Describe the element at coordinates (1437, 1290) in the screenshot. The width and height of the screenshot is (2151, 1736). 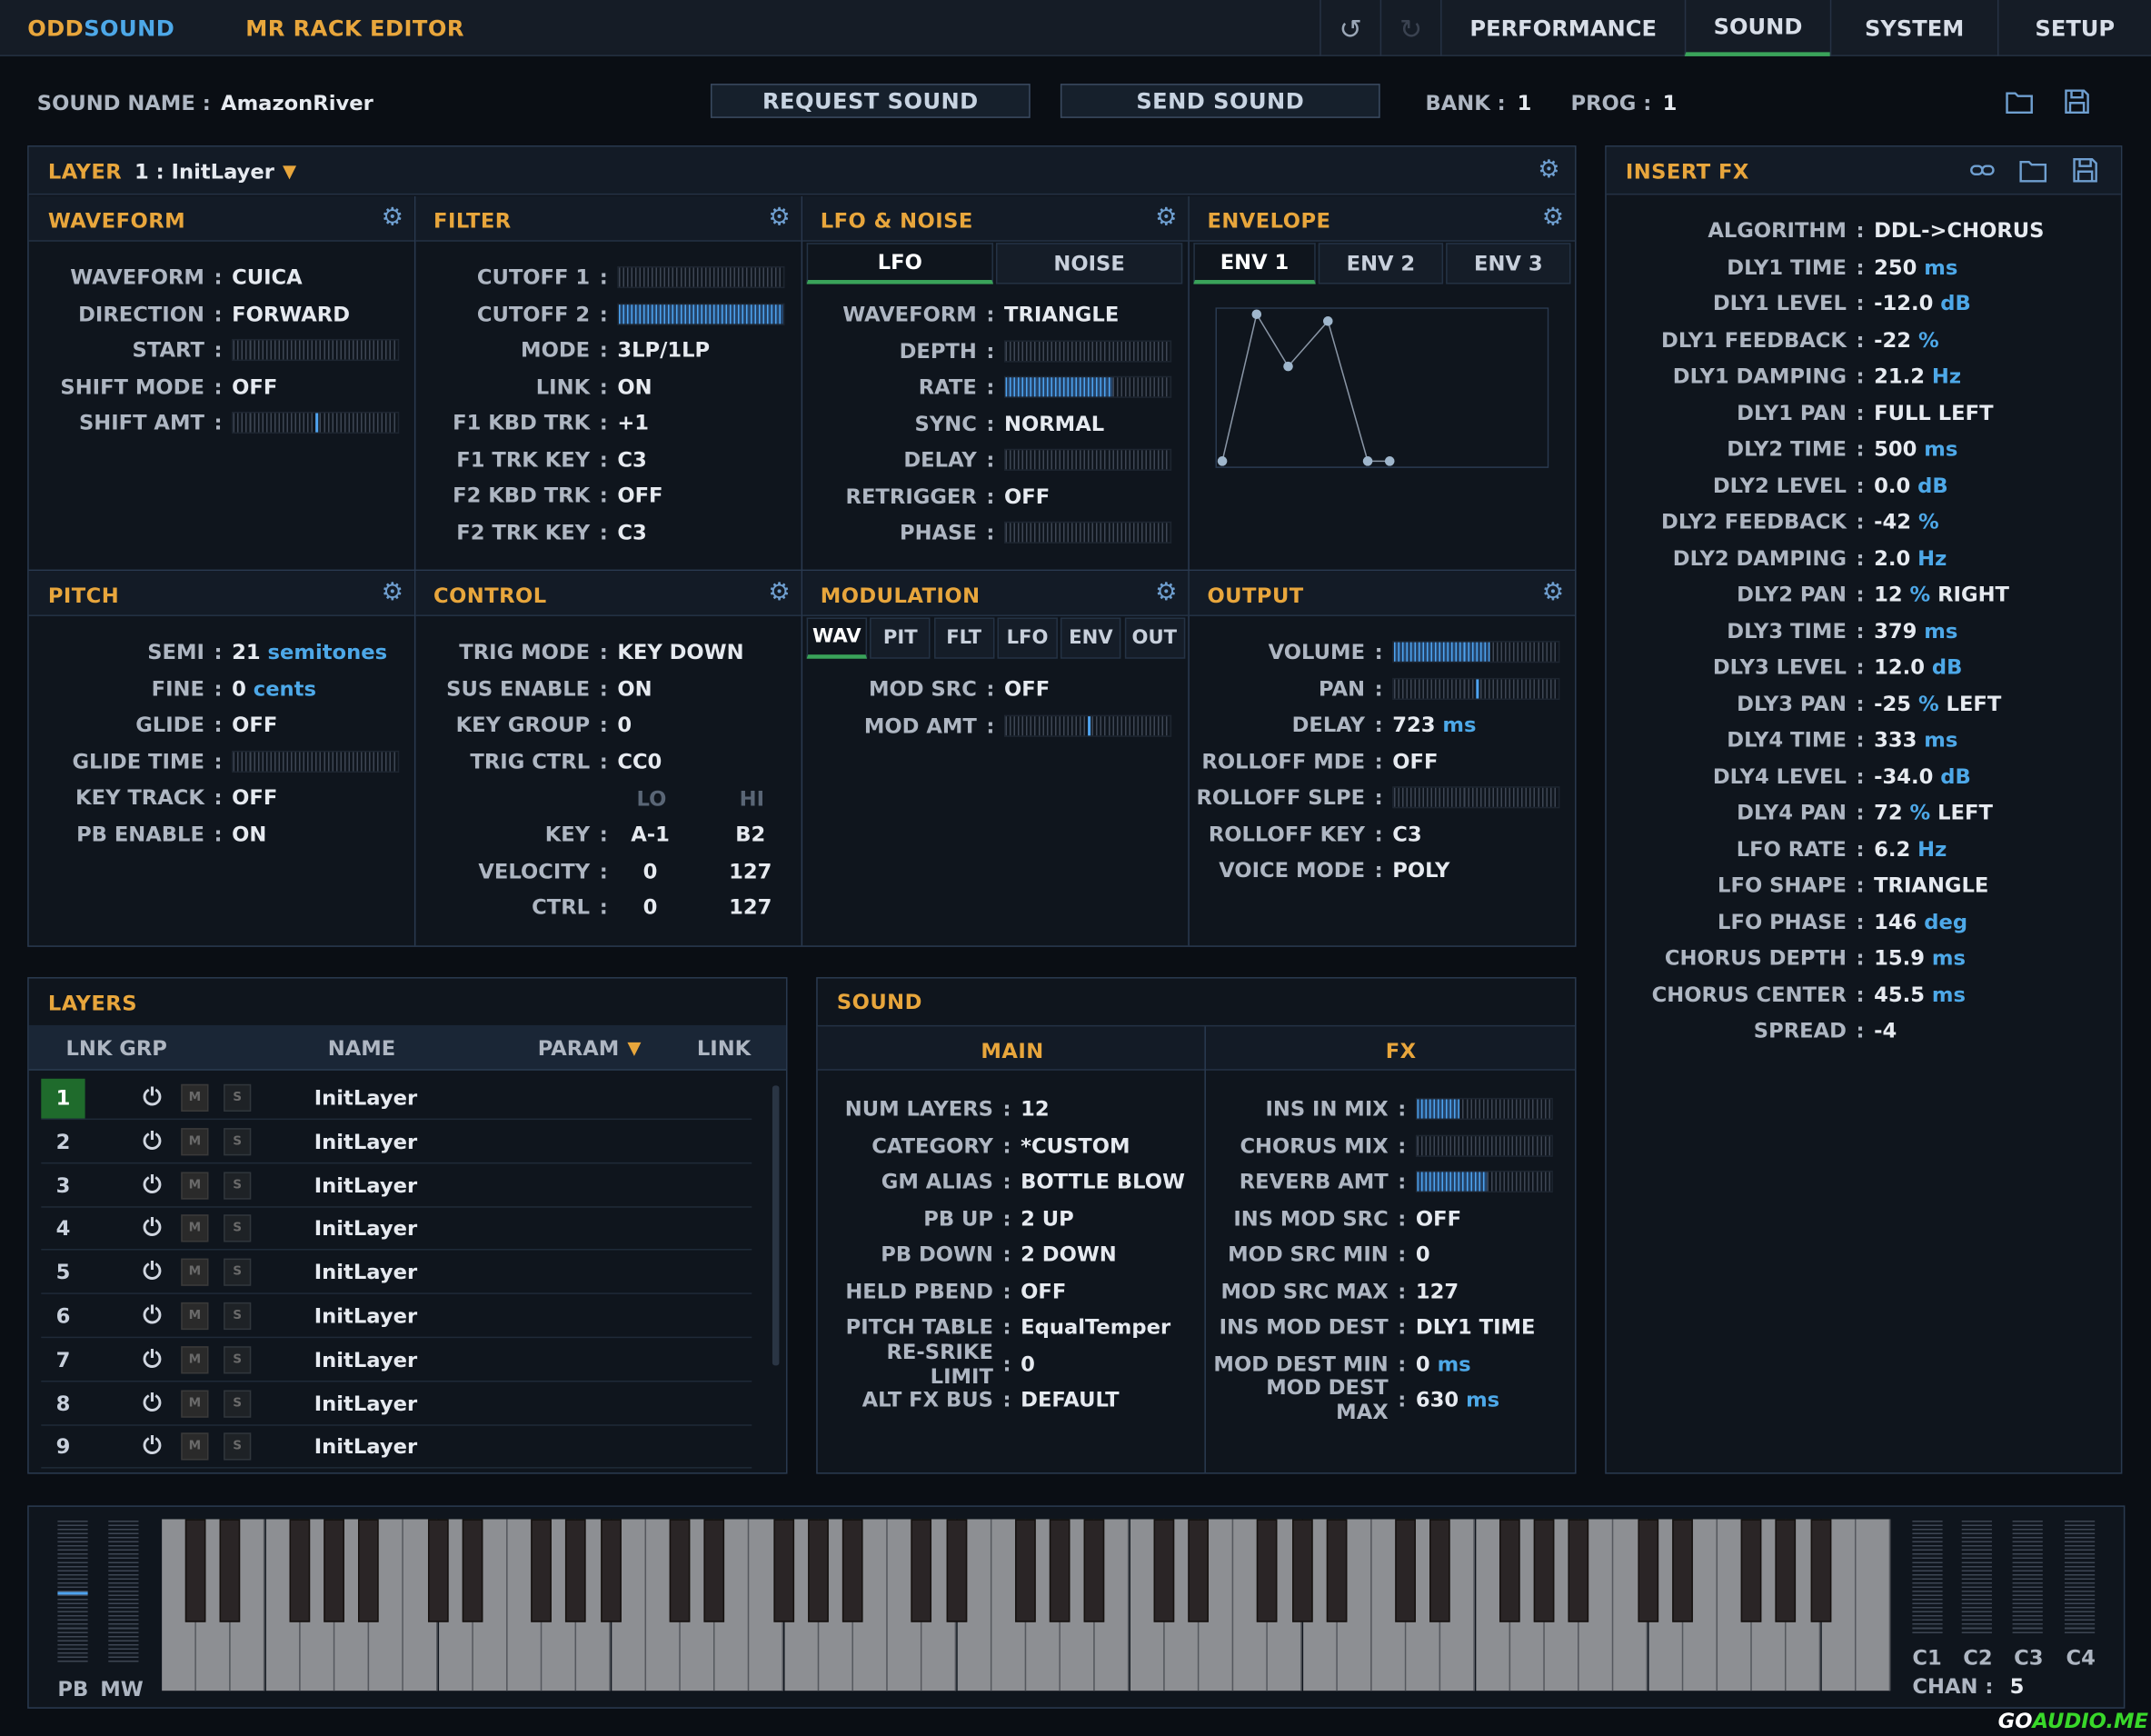
I see `param-value: 127` at that location.